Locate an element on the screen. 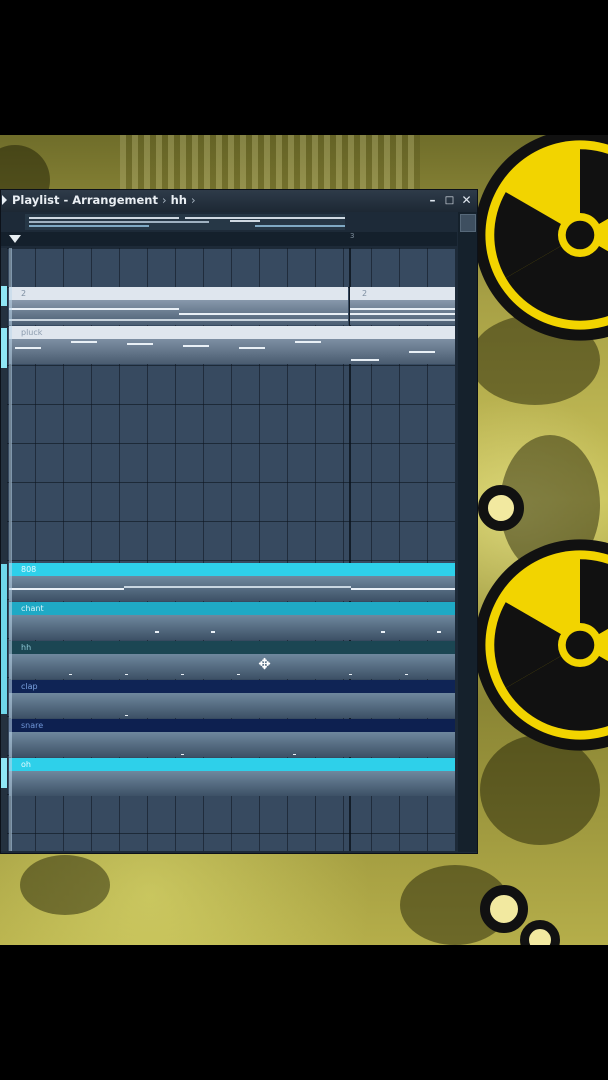 This screenshot has width=608, height=1080. clip-label: hh is located at coordinates (232, 647).